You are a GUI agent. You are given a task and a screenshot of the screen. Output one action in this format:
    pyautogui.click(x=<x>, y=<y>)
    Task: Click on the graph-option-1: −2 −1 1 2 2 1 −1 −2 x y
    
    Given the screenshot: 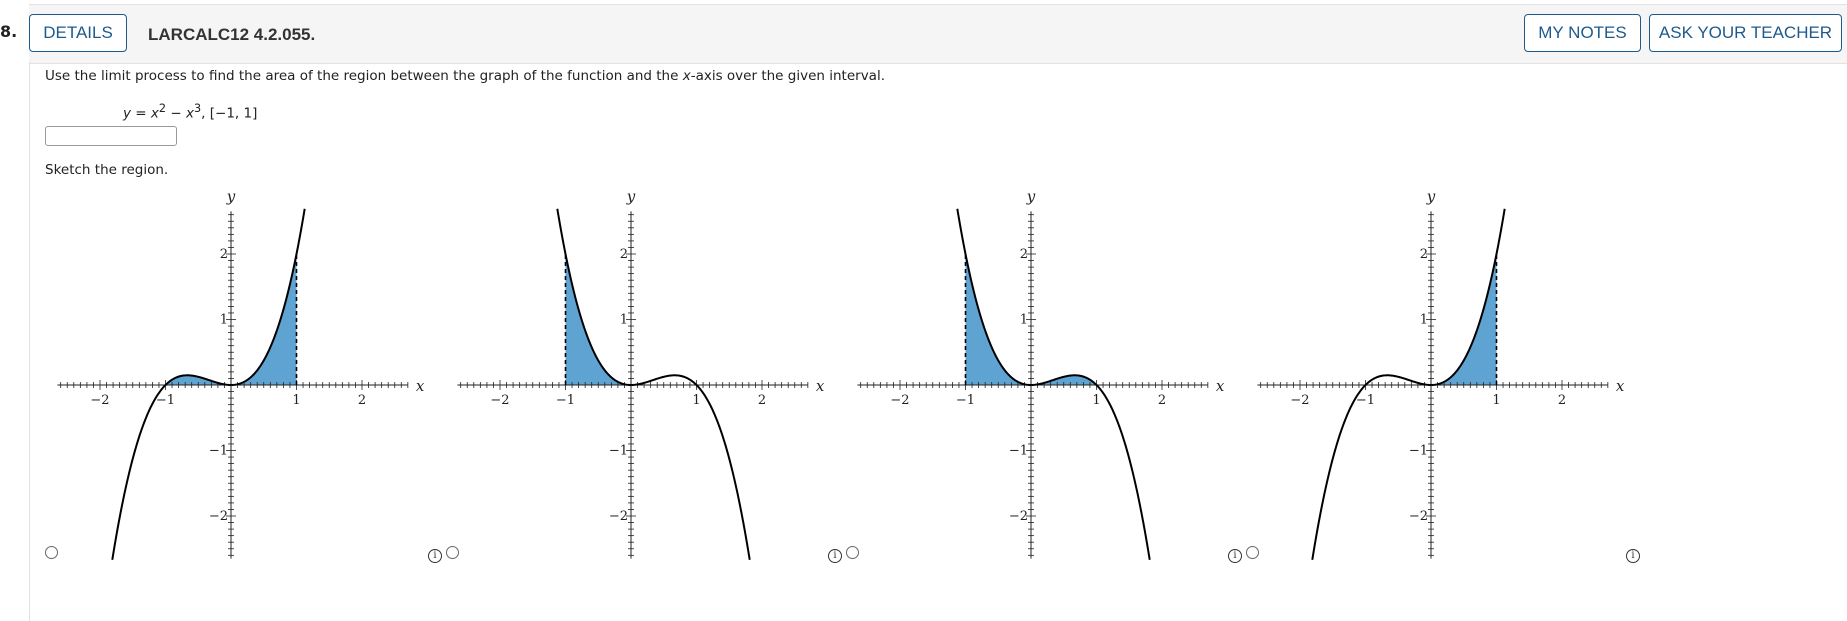 What is the action you would take?
    pyautogui.click(x=241, y=373)
    